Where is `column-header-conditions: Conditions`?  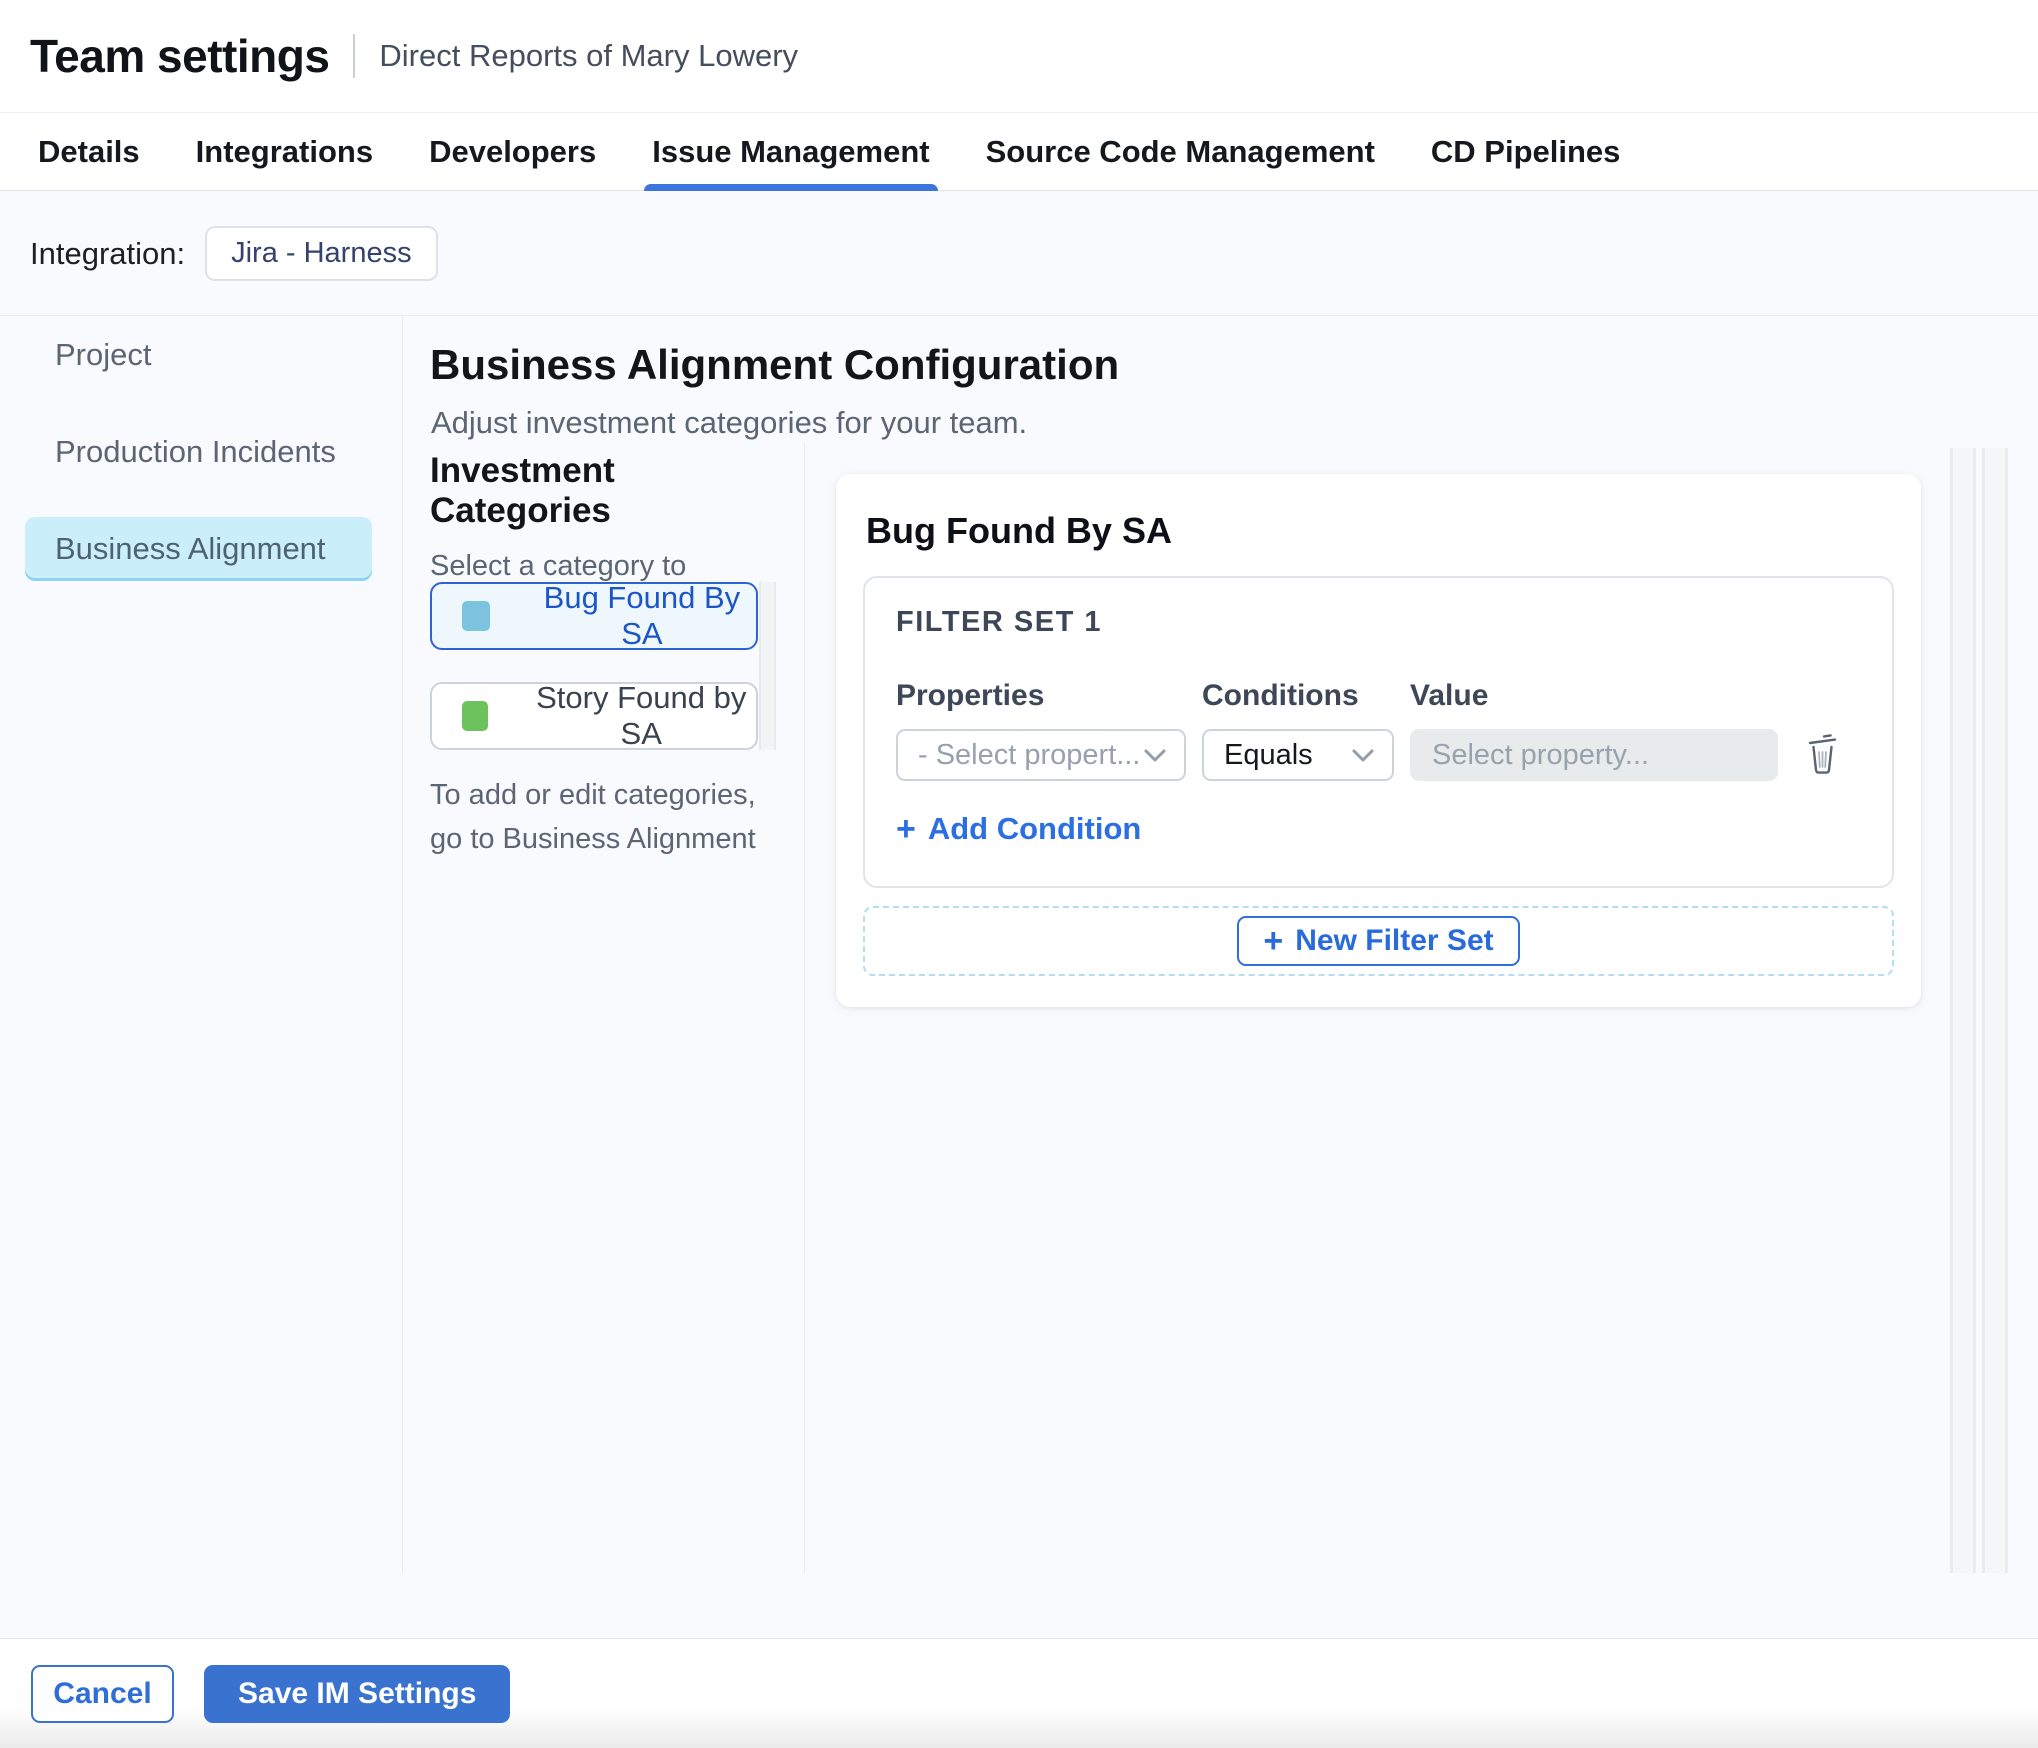
column-header-conditions: Conditions is located at coordinates (1280, 695).